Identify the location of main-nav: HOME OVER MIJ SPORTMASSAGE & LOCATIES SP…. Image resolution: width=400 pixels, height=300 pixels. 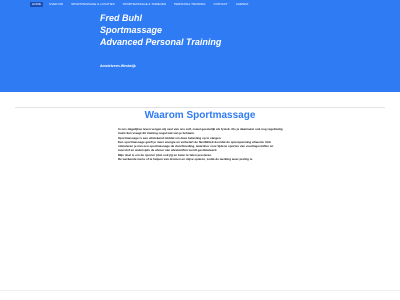
(140, 4).